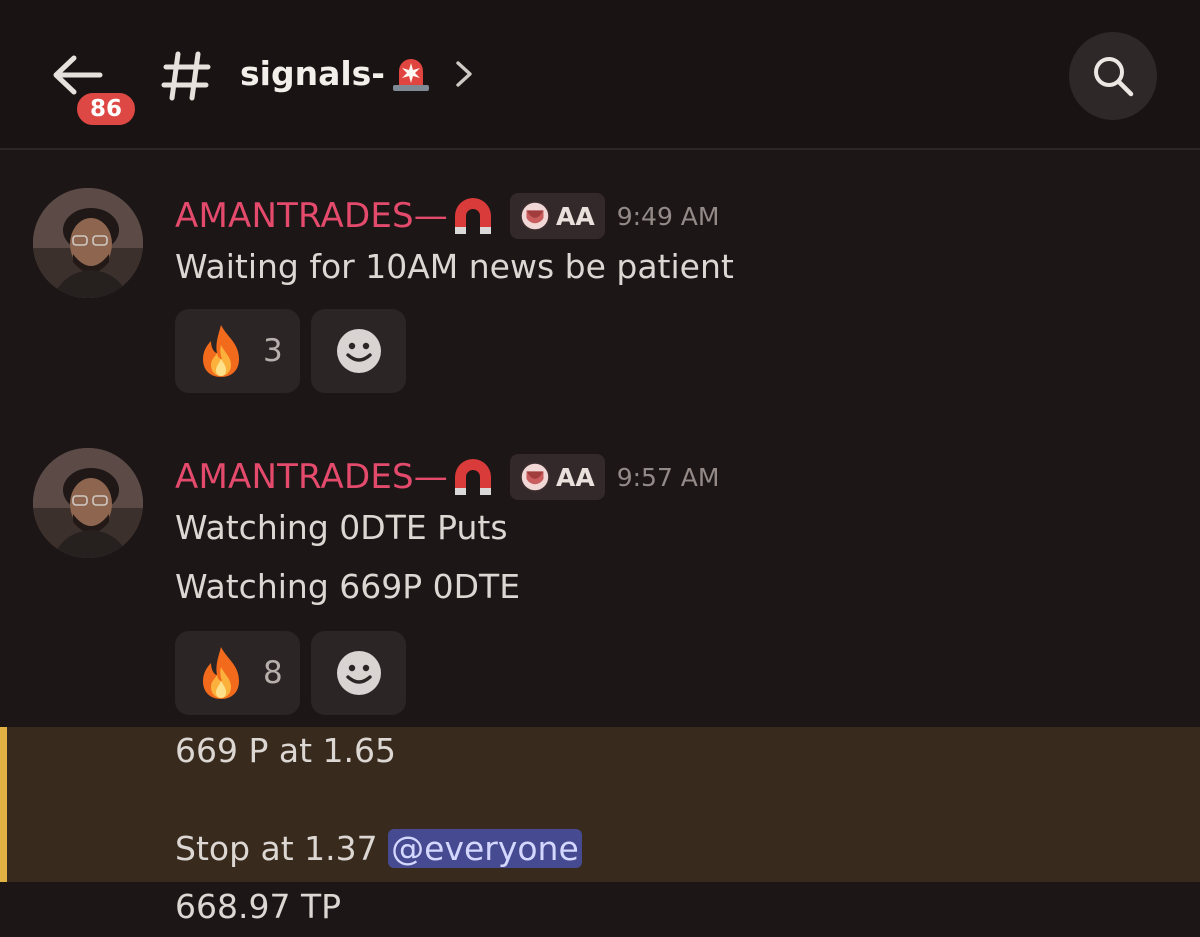  I want to click on unread-badge: 86, so click(106, 109).